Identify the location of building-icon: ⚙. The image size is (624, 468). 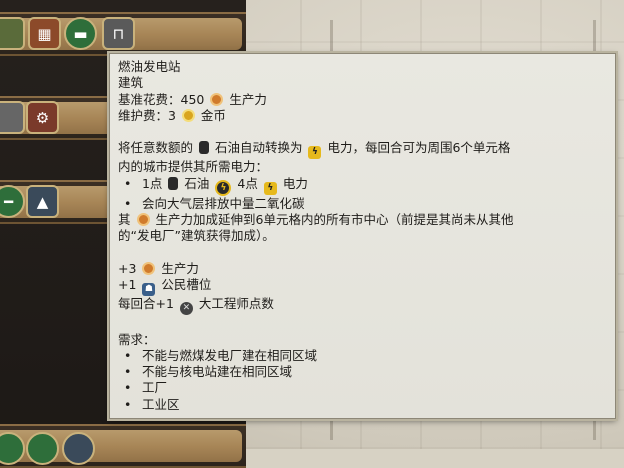
(42, 117).